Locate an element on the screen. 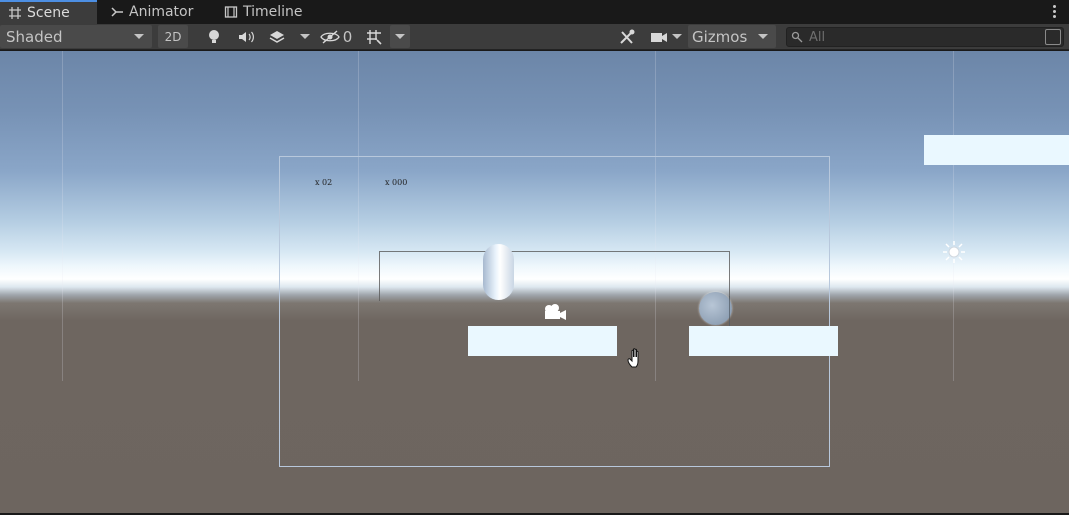  grid-dropdown is located at coordinates (400, 36).